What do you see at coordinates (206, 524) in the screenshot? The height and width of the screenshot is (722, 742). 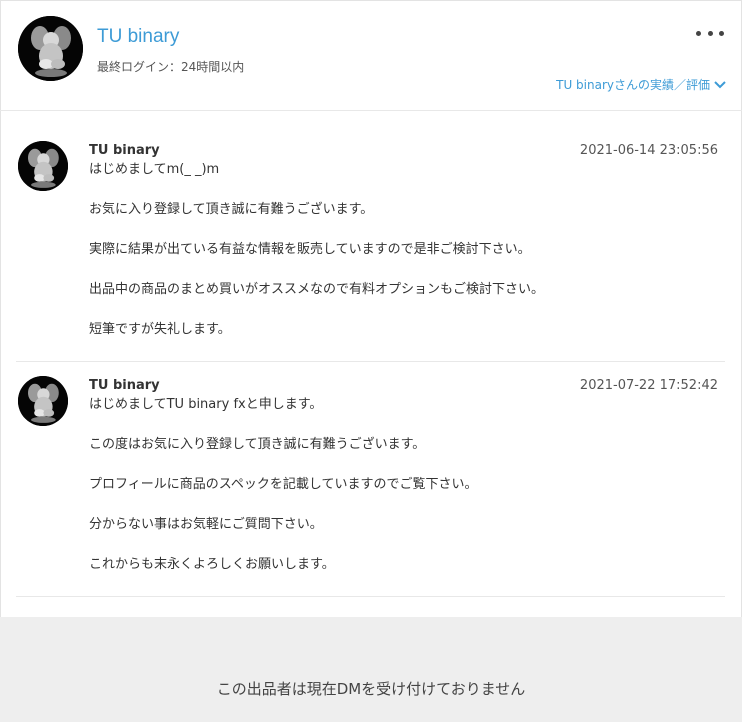 I see `message-line: 分からない事はお気軽にご質問下さい。` at bounding box center [206, 524].